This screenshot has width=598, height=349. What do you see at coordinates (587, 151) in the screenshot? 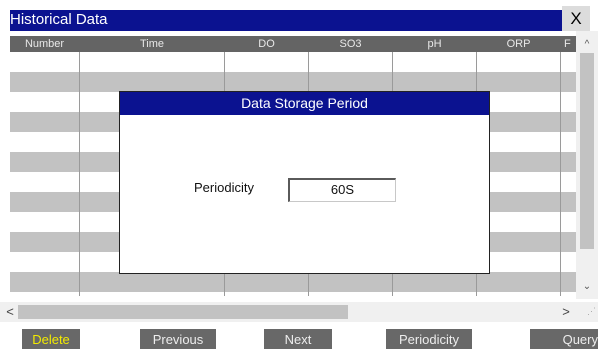
I see `vertical-scroll-thumb` at bounding box center [587, 151].